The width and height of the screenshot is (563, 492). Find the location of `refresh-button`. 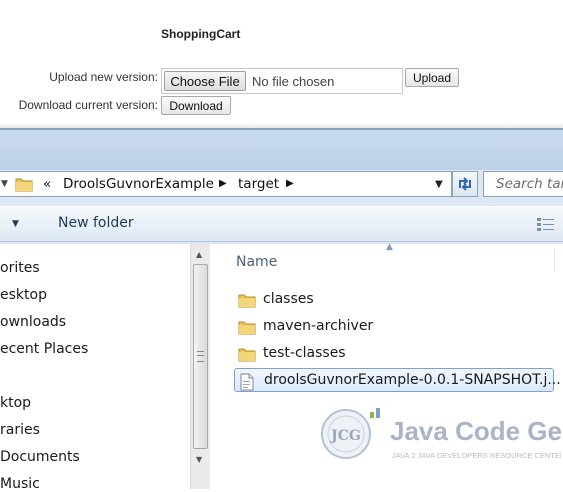

refresh-button is located at coordinates (465, 184).